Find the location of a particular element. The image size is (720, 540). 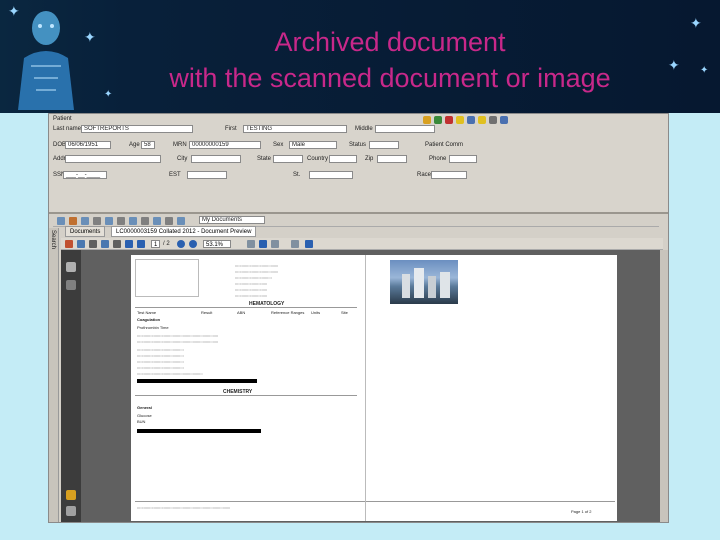

open-icon is located at coordinates (61, 221).